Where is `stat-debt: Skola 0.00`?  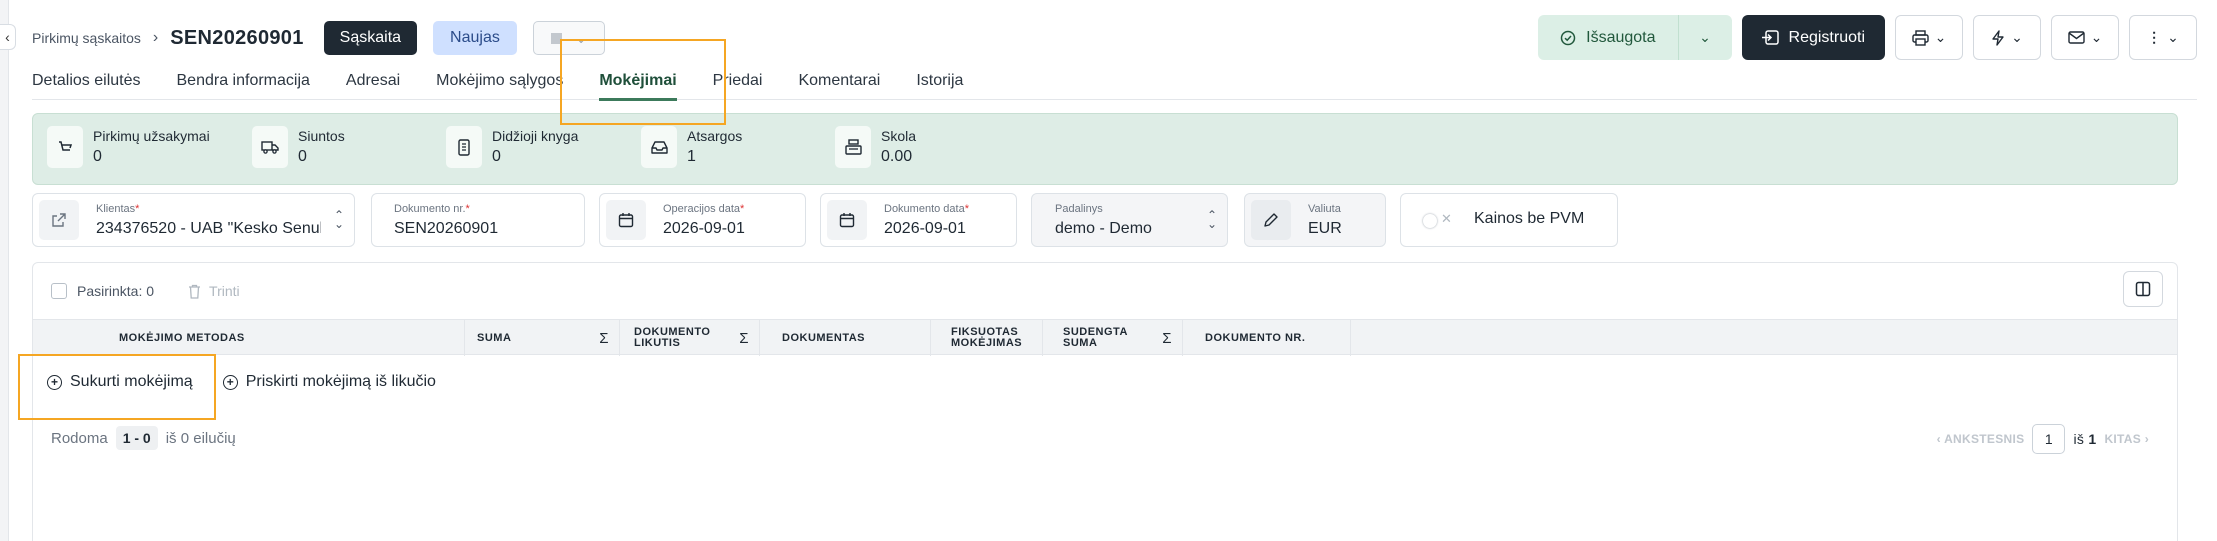
stat-debt: Skola 0.00 is located at coordinates (875, 147).